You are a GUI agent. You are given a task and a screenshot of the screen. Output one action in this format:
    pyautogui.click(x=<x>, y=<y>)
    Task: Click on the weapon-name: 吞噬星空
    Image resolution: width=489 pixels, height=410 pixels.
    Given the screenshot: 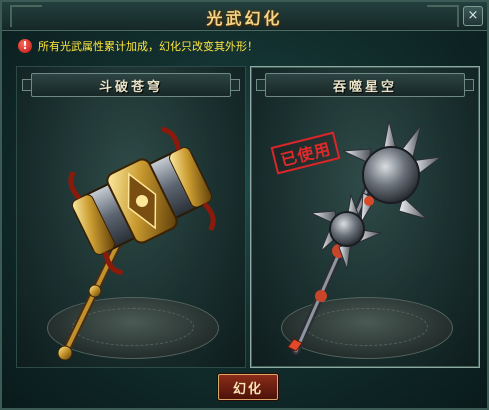 What is the action you would take?
    pyautogui.click(x=364, y=87)
    